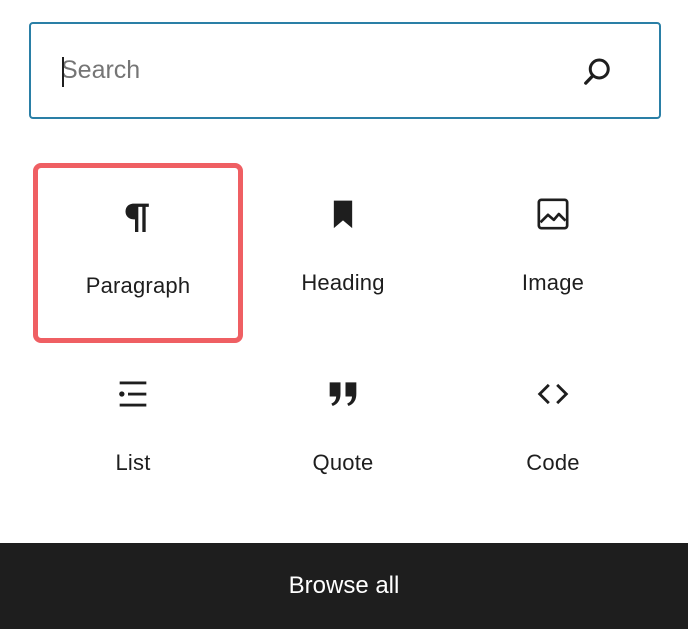 Image resolution: width=688 pixels, height=629 pixels. What do you see at coordinates (553, 250) in the screenshot?
I see `block-item-image: Image` at bounding box center [553, 250].